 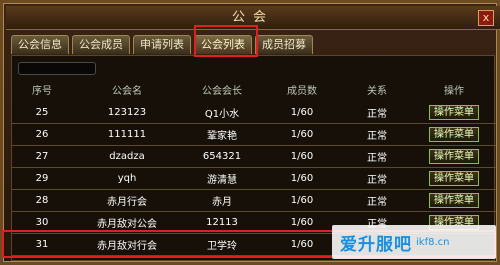 What do you see at coordinates (254, 92) in the screenshot?
I see `table-header: 序号 公会名 公会会长 成员数 关系 操作` at bounding box center [254, 92].